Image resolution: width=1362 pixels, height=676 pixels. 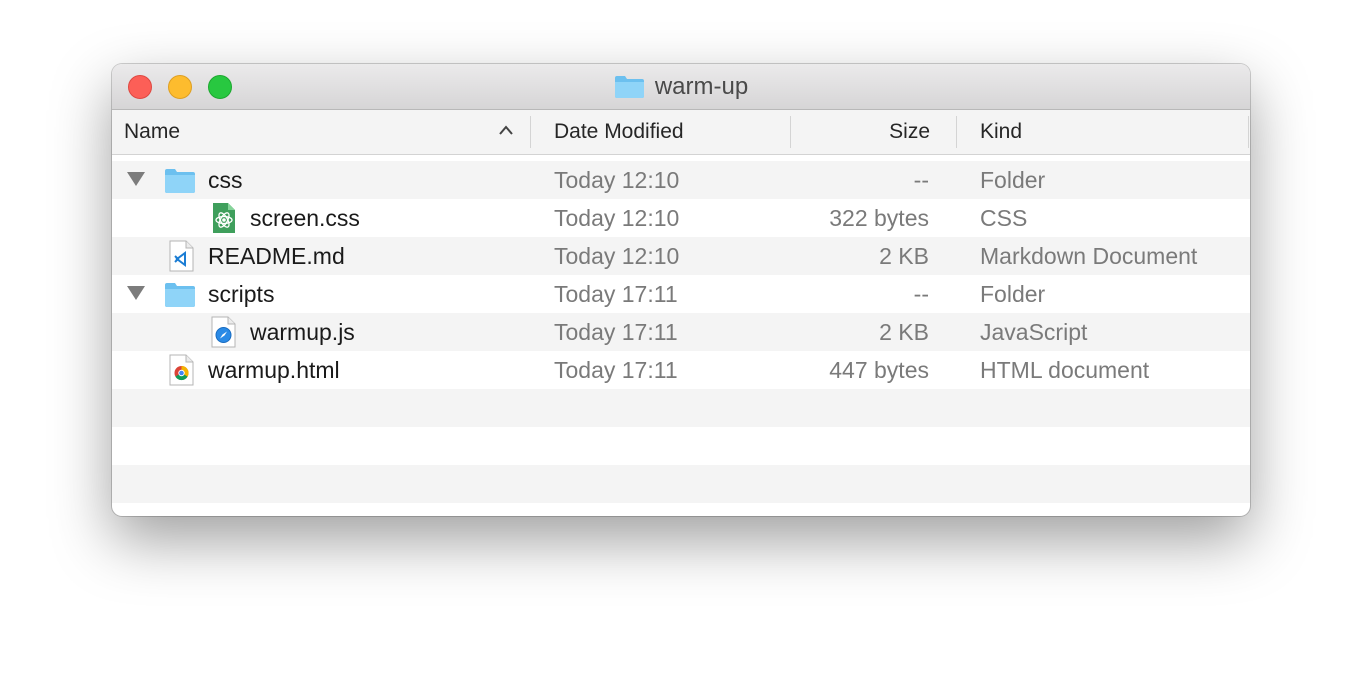 I want to click on file-kind: HTML document, so click(x=1065, y=369).